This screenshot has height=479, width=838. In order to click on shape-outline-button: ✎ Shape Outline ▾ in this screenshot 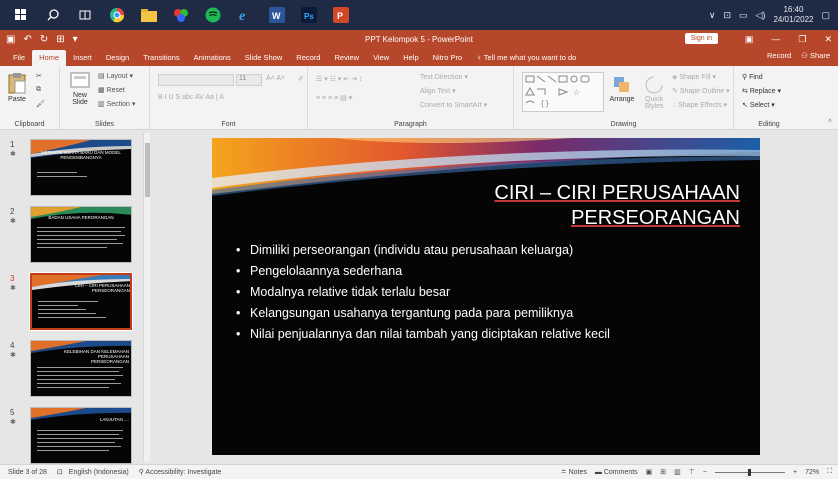, I will do `click(701, 91)`.